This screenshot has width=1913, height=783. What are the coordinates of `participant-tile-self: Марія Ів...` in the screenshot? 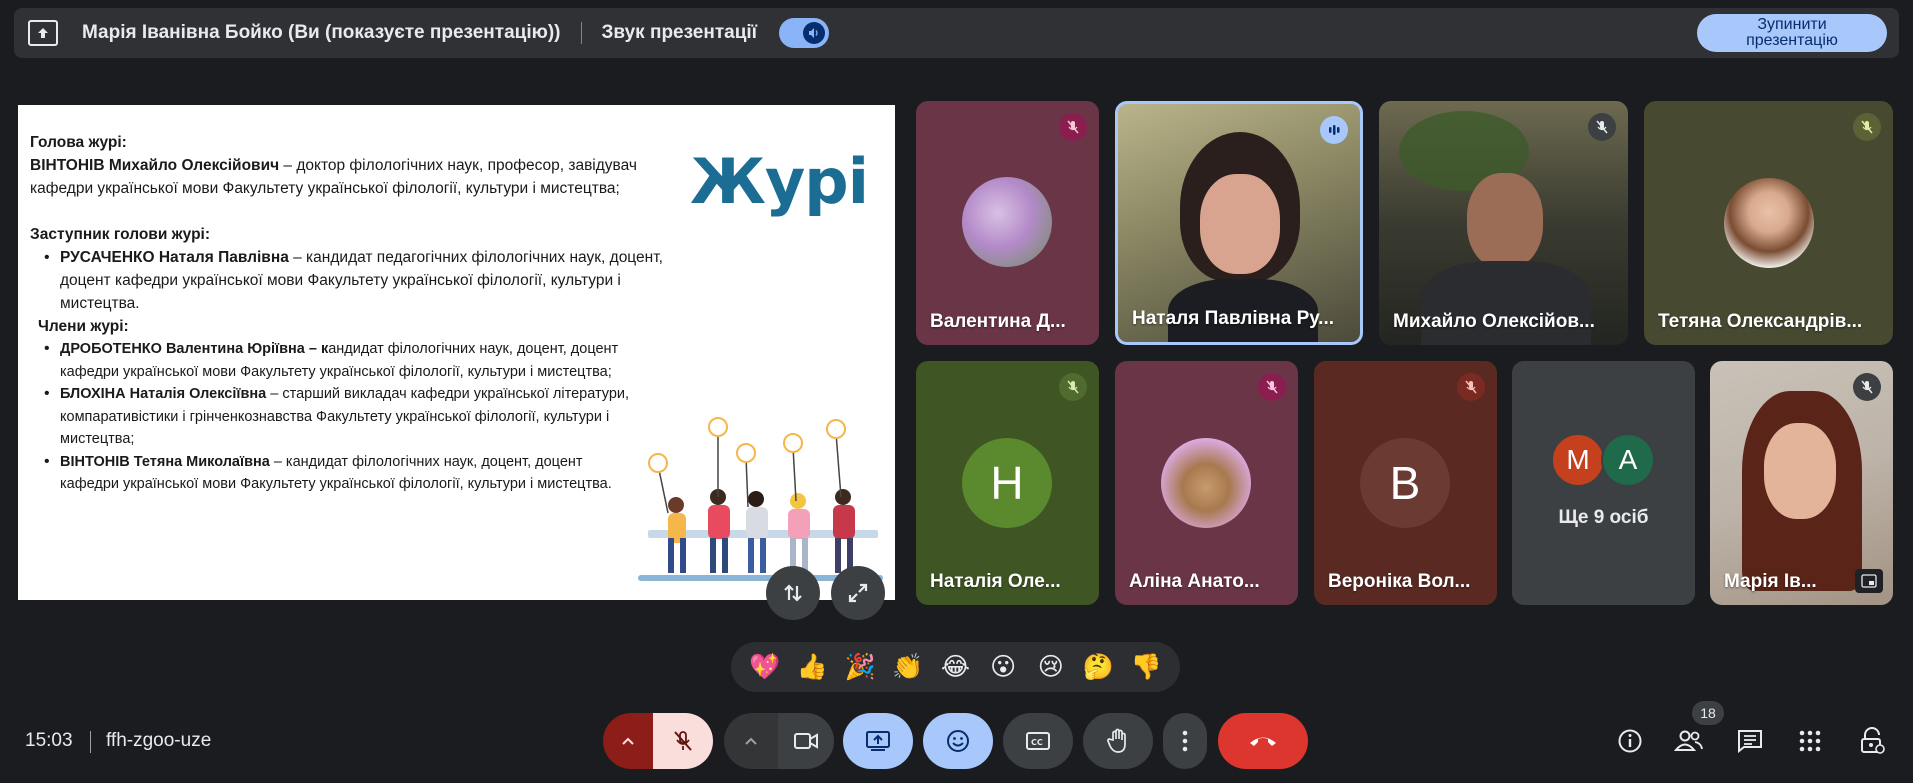 It's located at (1801, 483).